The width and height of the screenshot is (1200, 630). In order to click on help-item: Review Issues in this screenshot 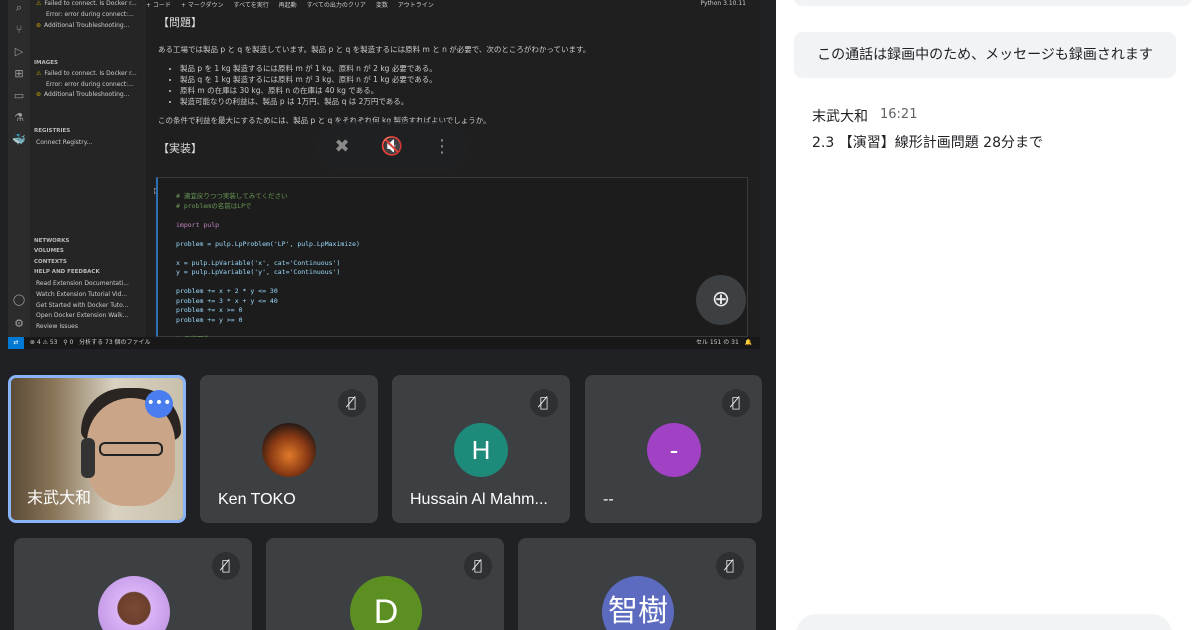, I will do `click(90, 326)`.